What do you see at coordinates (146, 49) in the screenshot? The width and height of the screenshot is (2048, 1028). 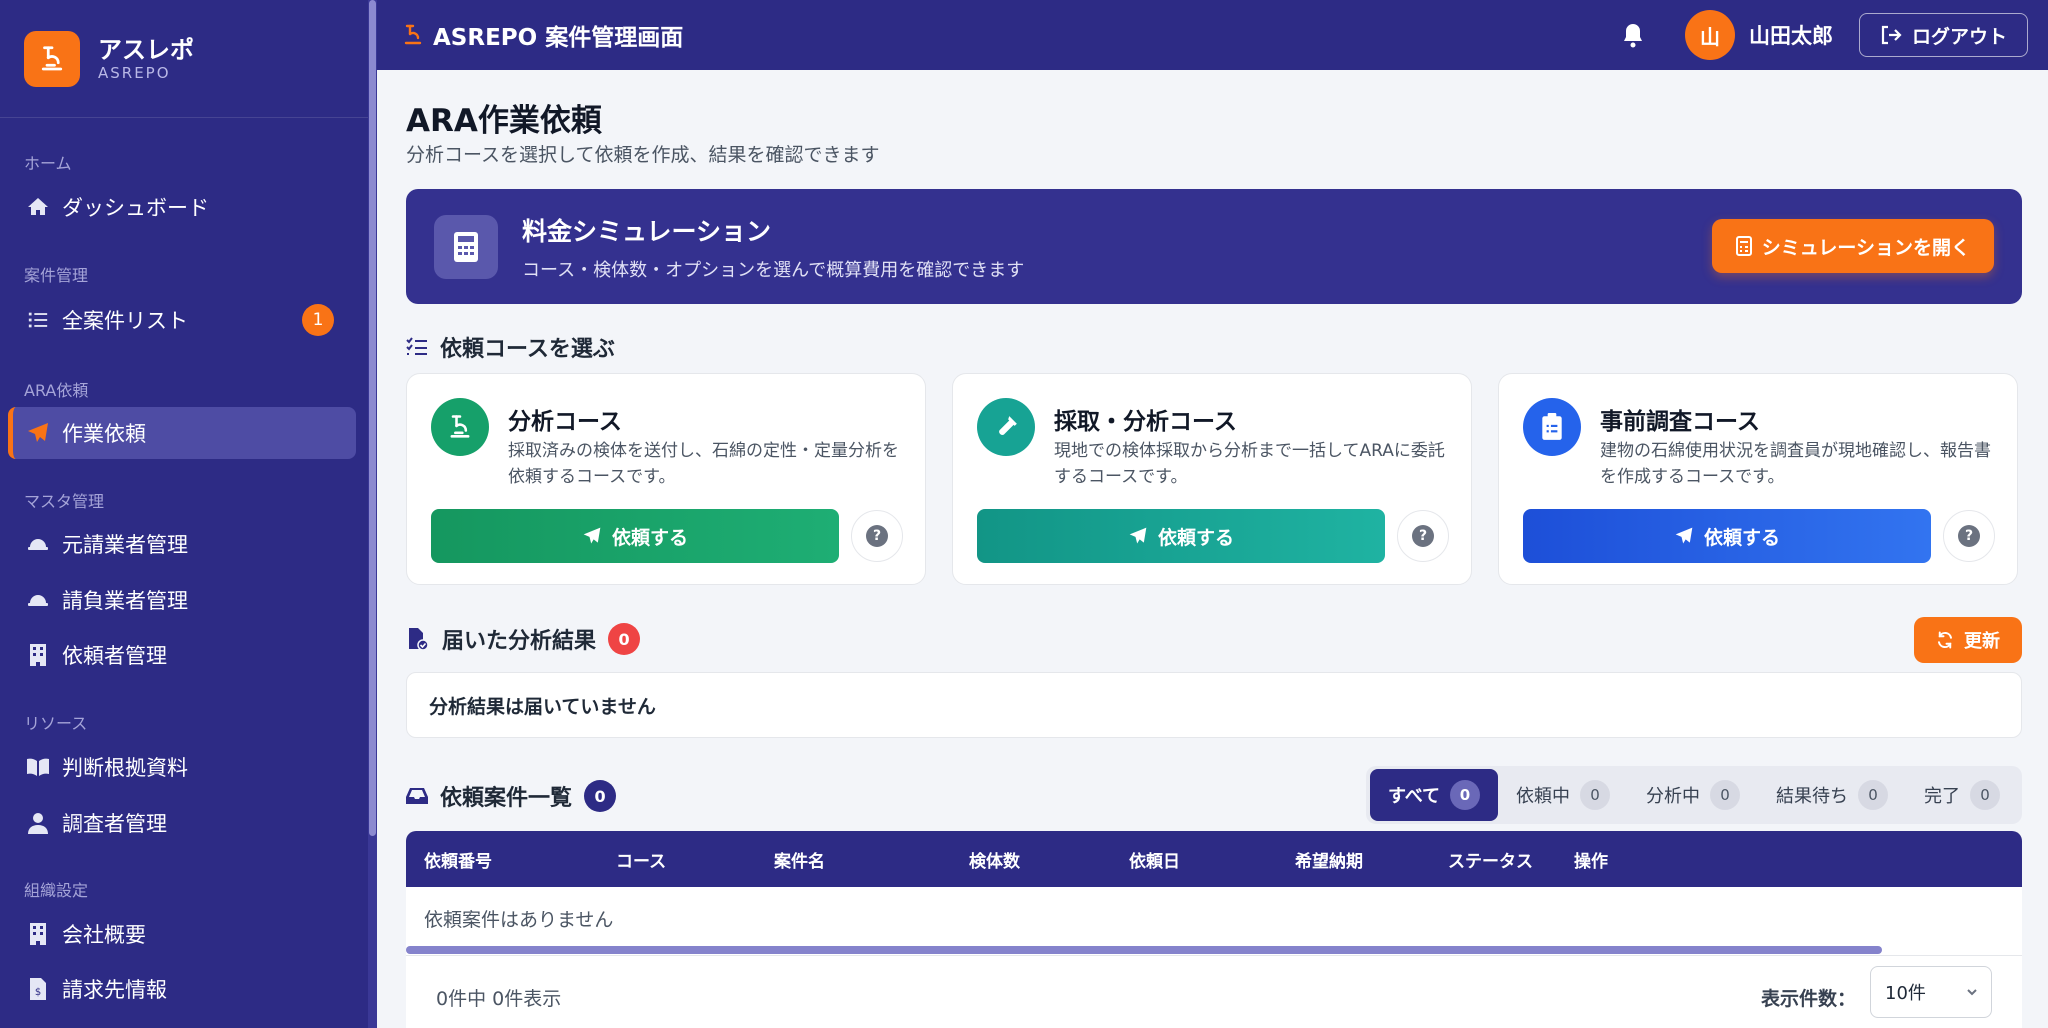 I see `brand-name: アスレポ` at bounding box center [146, 49].